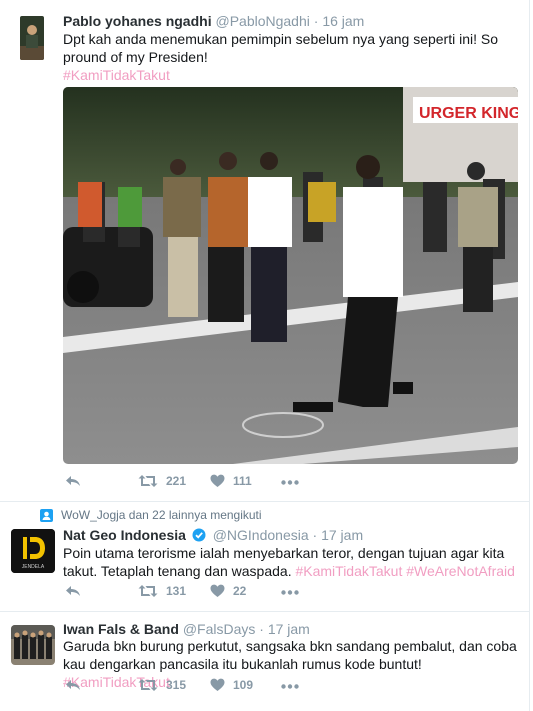 The height and width of the screenshot is (711, 533). What do you see at coordinates (176, 481) in the screenshot?
I see `retweet-count: 221` at bounding box center [176, 481].